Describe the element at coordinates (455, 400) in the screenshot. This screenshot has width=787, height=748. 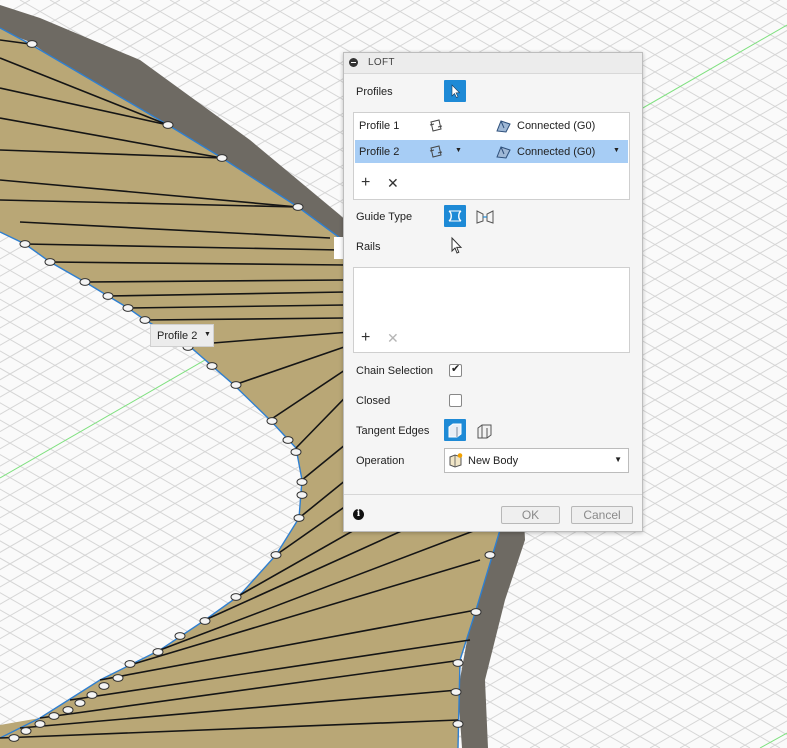
I see `closed-checkbox` at that location.